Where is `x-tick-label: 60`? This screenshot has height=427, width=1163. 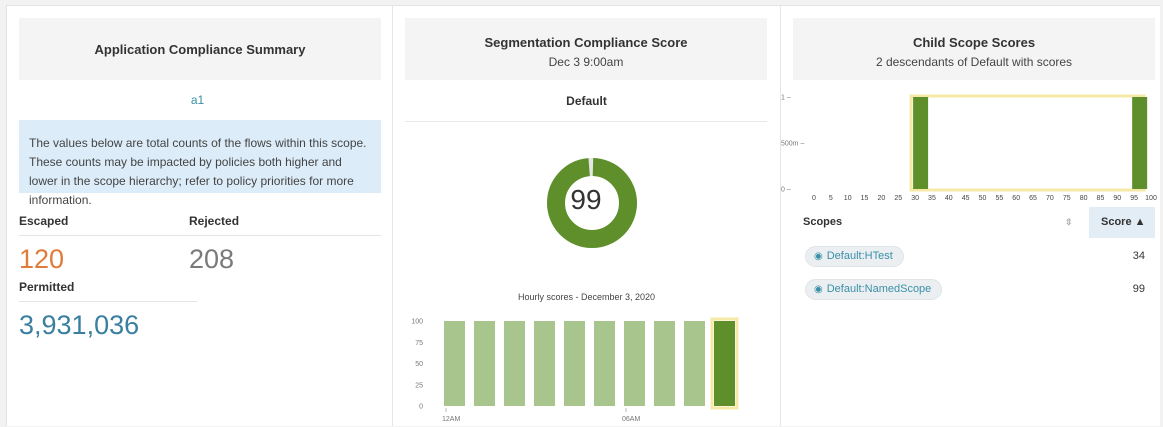 x-tick-label: 60 is located at coordinates (1016, 198).